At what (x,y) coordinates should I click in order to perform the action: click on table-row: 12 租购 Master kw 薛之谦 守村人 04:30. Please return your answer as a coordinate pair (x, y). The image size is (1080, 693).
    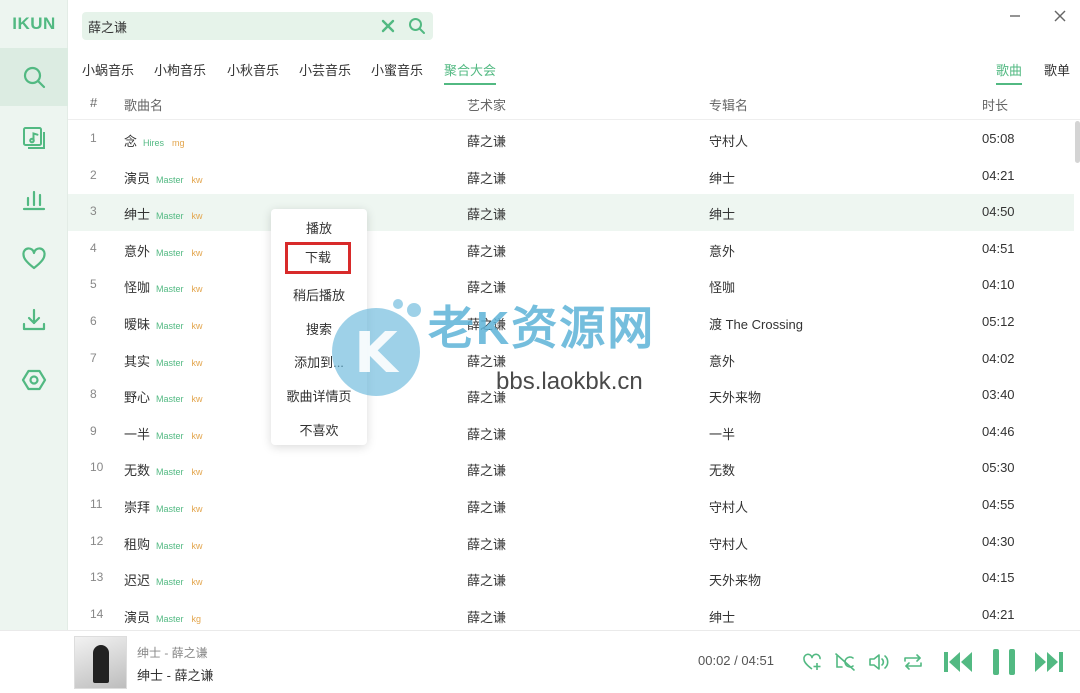
    Looking at the image, I should click on (571, 542).